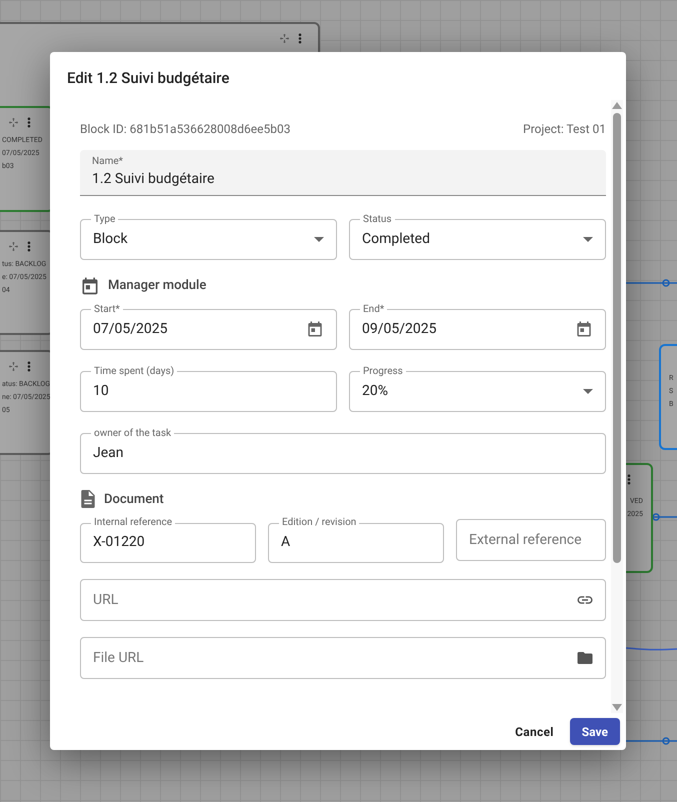 The width and height of the screenshot is (677, 802). Describe the element at coordinates (107, 310) in the screenshot. I see `field-label: Start*` at that location.